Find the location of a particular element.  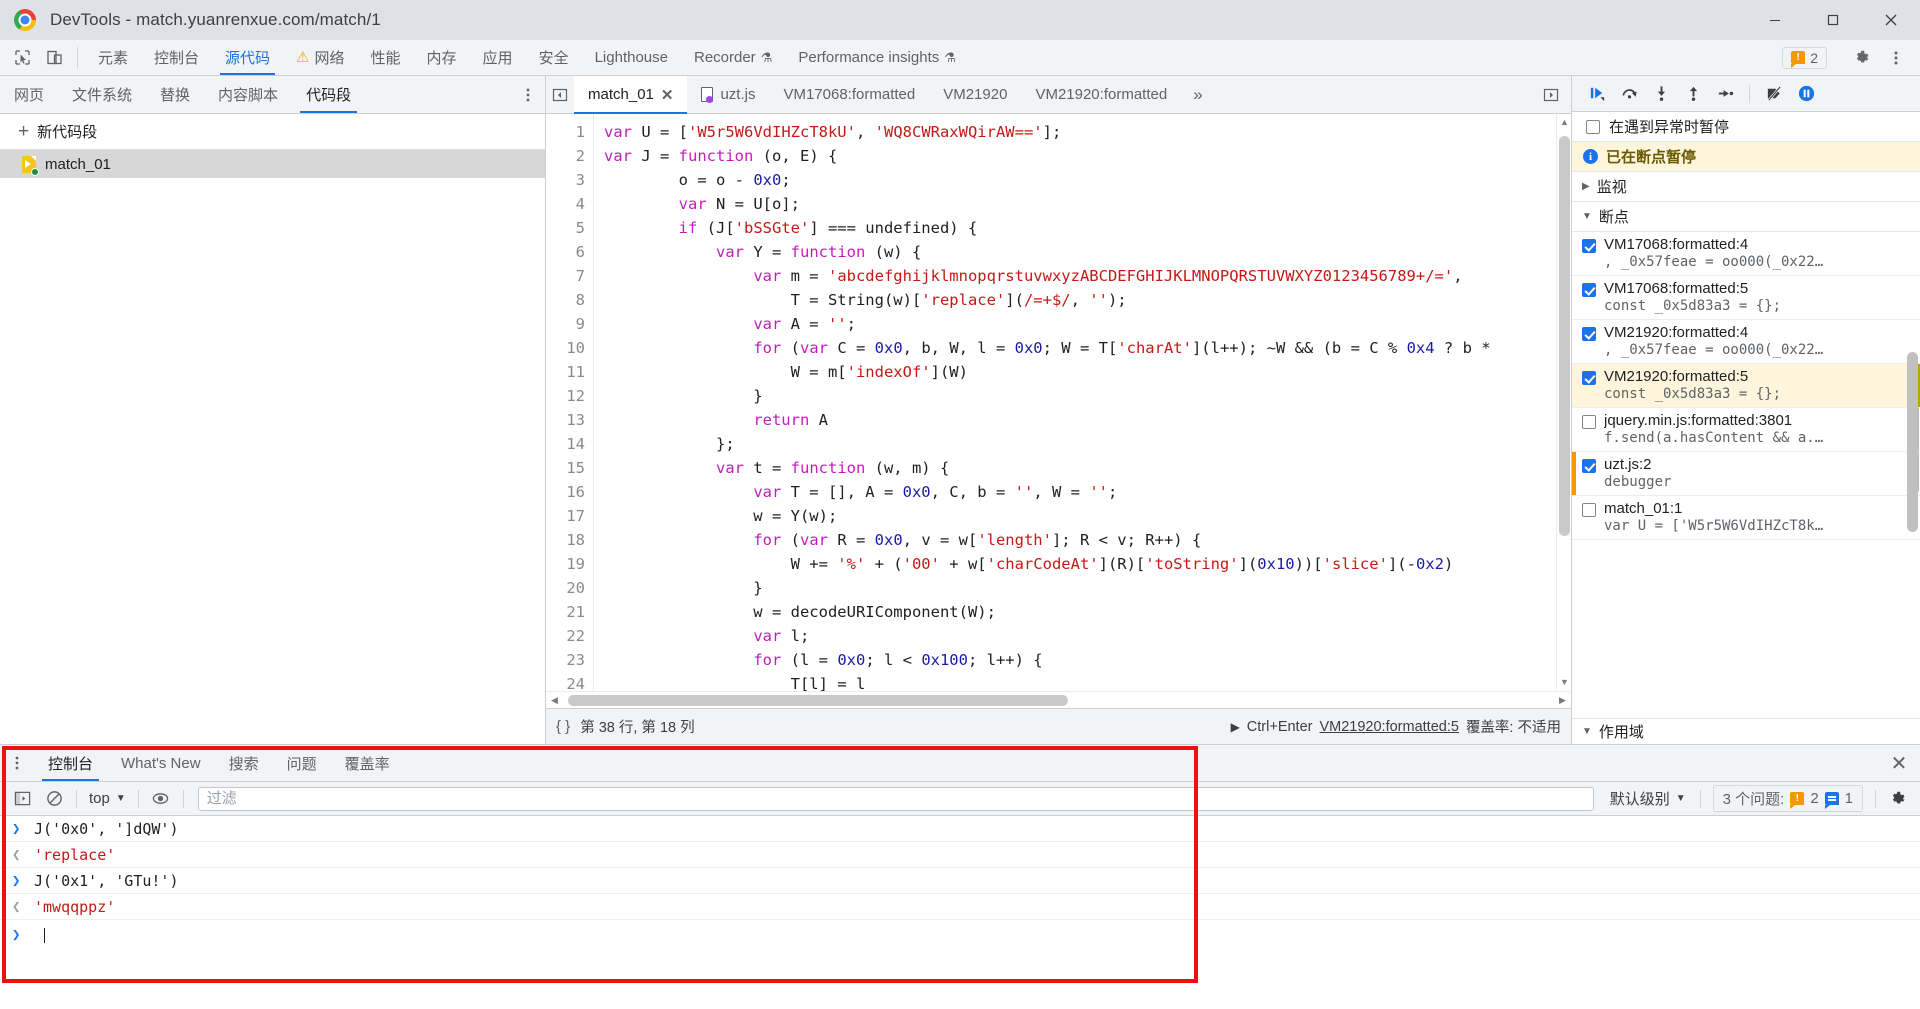

breakpoint-item: VM21920:formatted:5 const _0x5d83a3 = {}; is located at coordinates (1746, 386).